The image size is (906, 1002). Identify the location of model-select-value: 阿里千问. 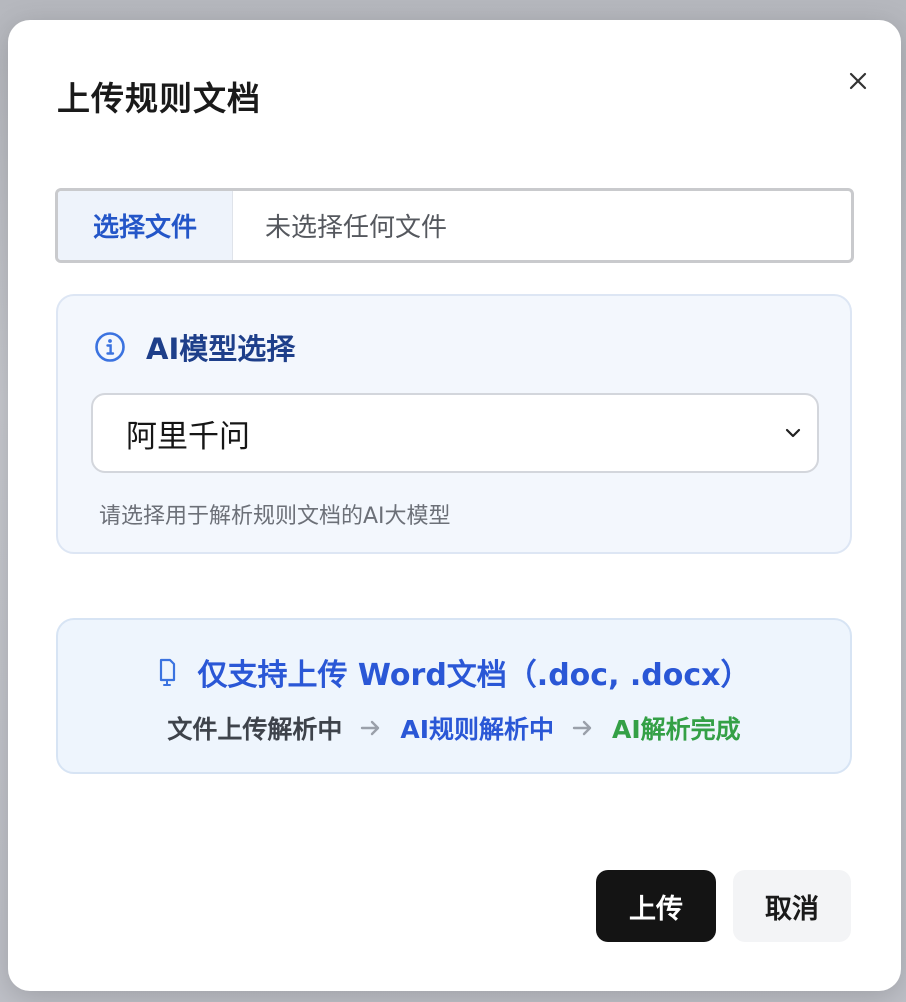
(188, 436).